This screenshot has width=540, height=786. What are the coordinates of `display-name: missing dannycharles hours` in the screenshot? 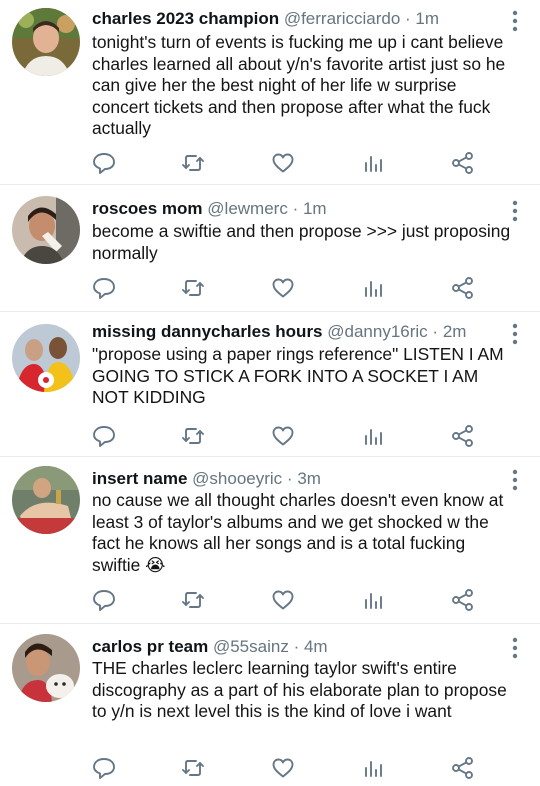 It's located at (207, 331).